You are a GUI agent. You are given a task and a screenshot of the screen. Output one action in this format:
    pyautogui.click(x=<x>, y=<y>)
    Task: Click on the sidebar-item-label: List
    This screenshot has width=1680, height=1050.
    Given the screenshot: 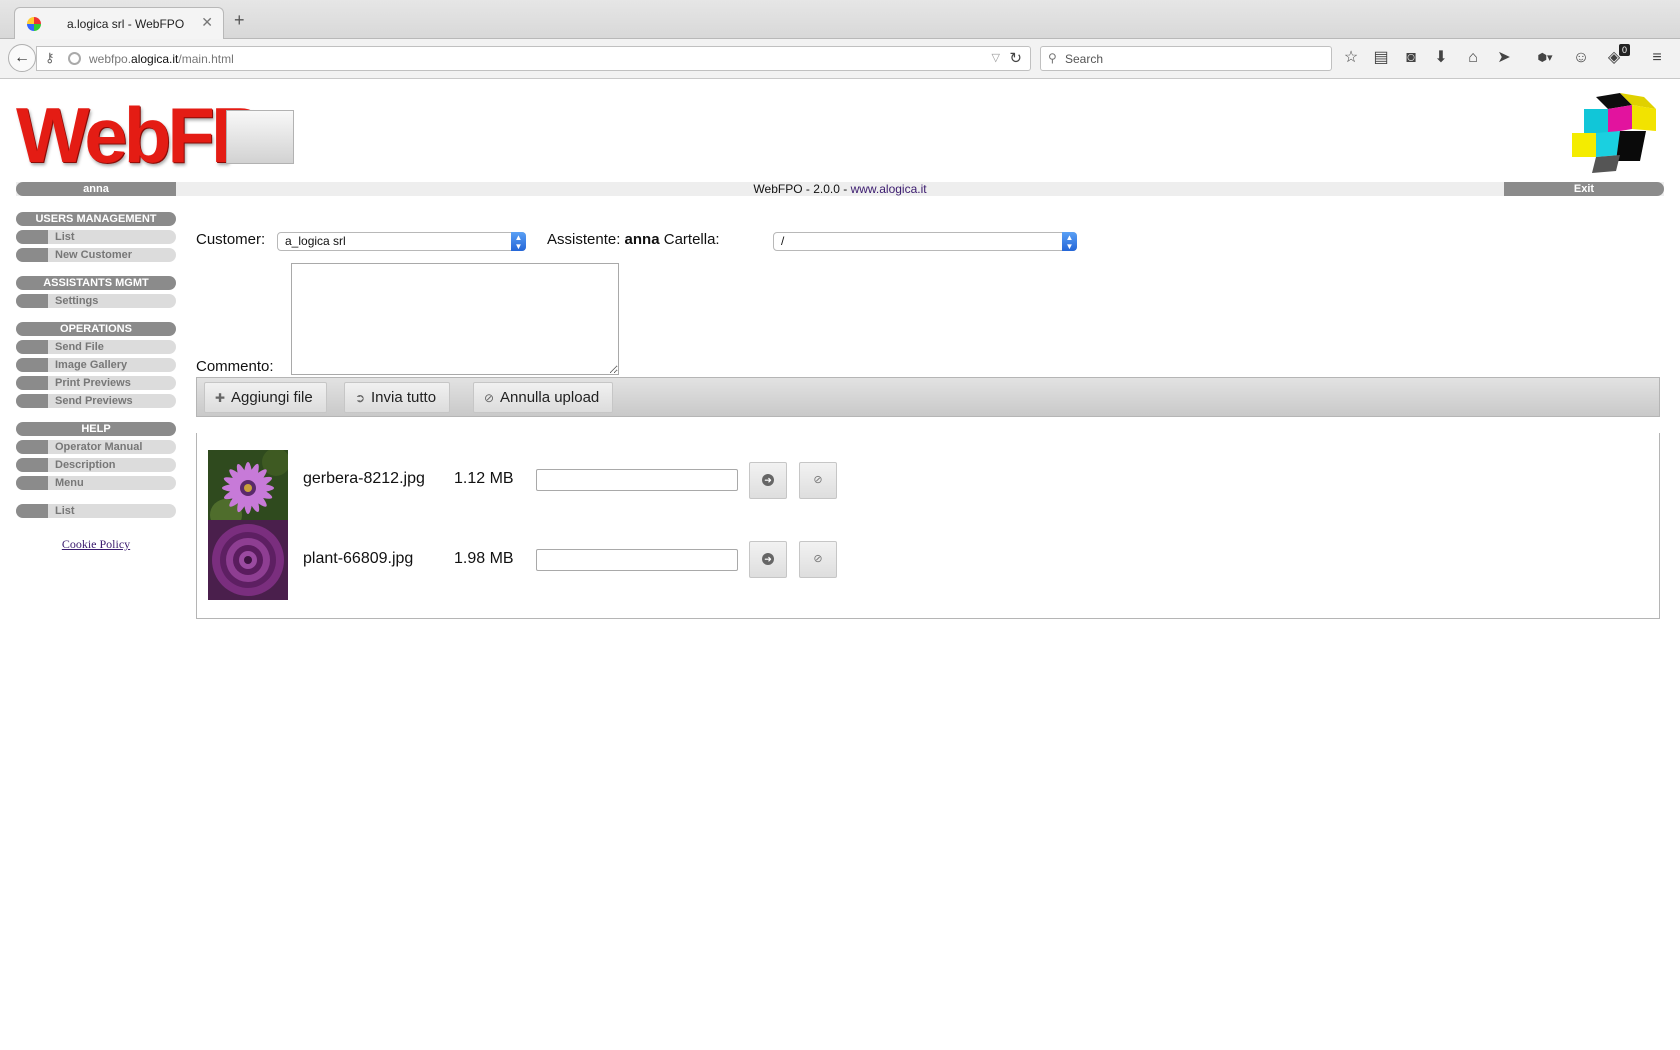 What is the action you would take?
    pyautogui.click(x=65, y=237)
    